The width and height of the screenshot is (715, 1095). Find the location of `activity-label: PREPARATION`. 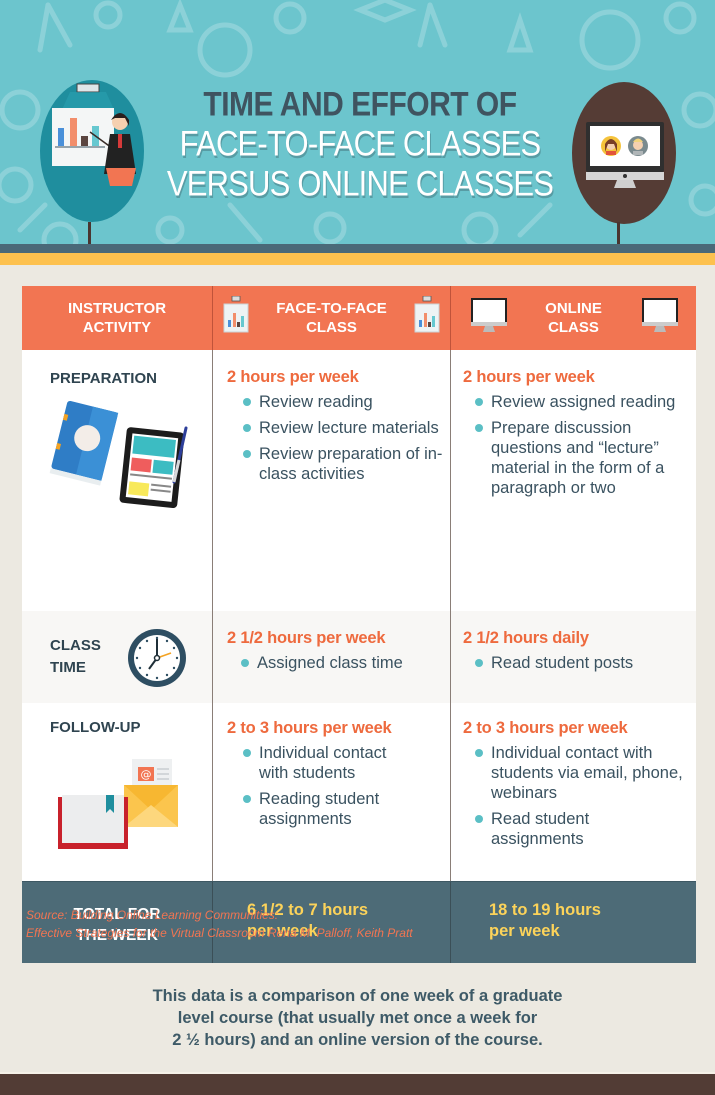

activity-label: PREPARATION is located at coordinates (103, 378).